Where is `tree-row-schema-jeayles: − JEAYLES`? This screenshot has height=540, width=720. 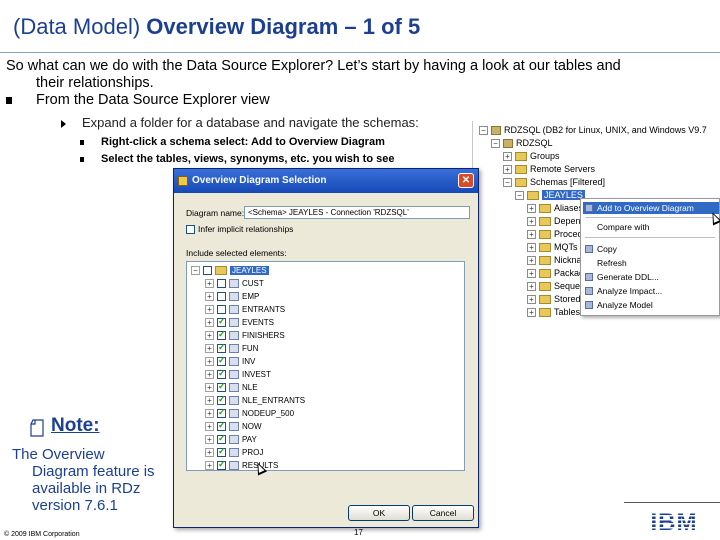
tree-row-schema-jeayles: − JEAYLES is located at coordinates (550, 195).